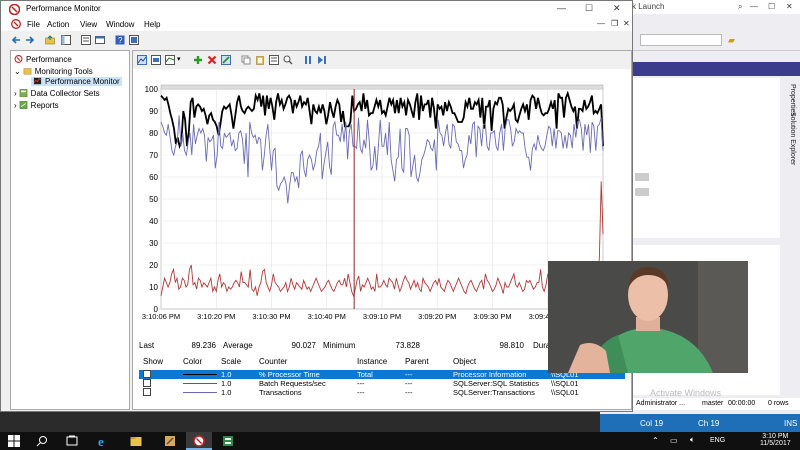  What do you see at coordinates (198, 60) in the screenshot?
I see `add-counter-icon` at bounding box center [198, 60].